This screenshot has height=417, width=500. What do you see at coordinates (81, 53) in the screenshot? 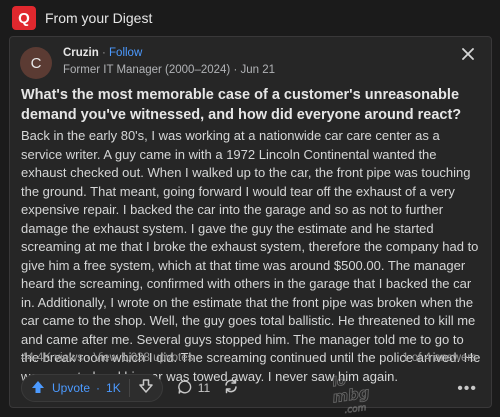
I see `author-name: Cruzin` at bounding box center [81, 53].